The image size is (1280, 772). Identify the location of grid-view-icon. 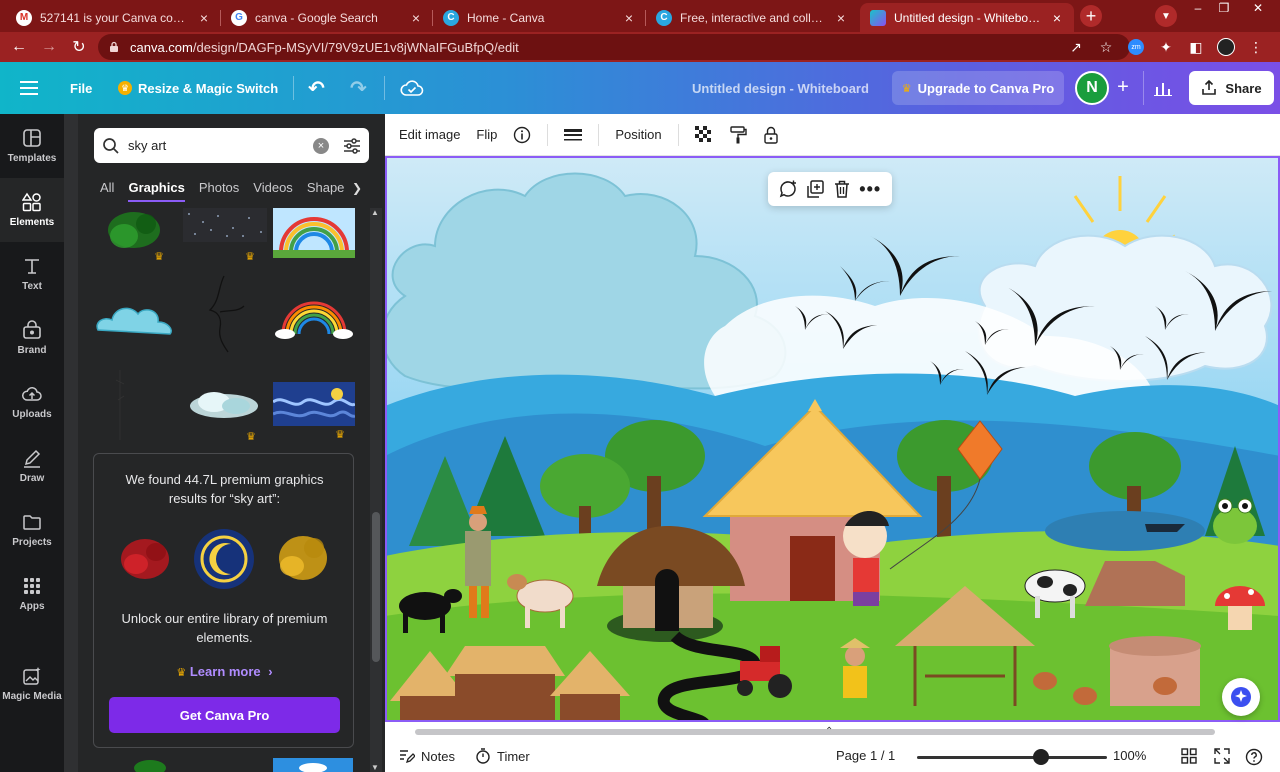
(1189, 756).